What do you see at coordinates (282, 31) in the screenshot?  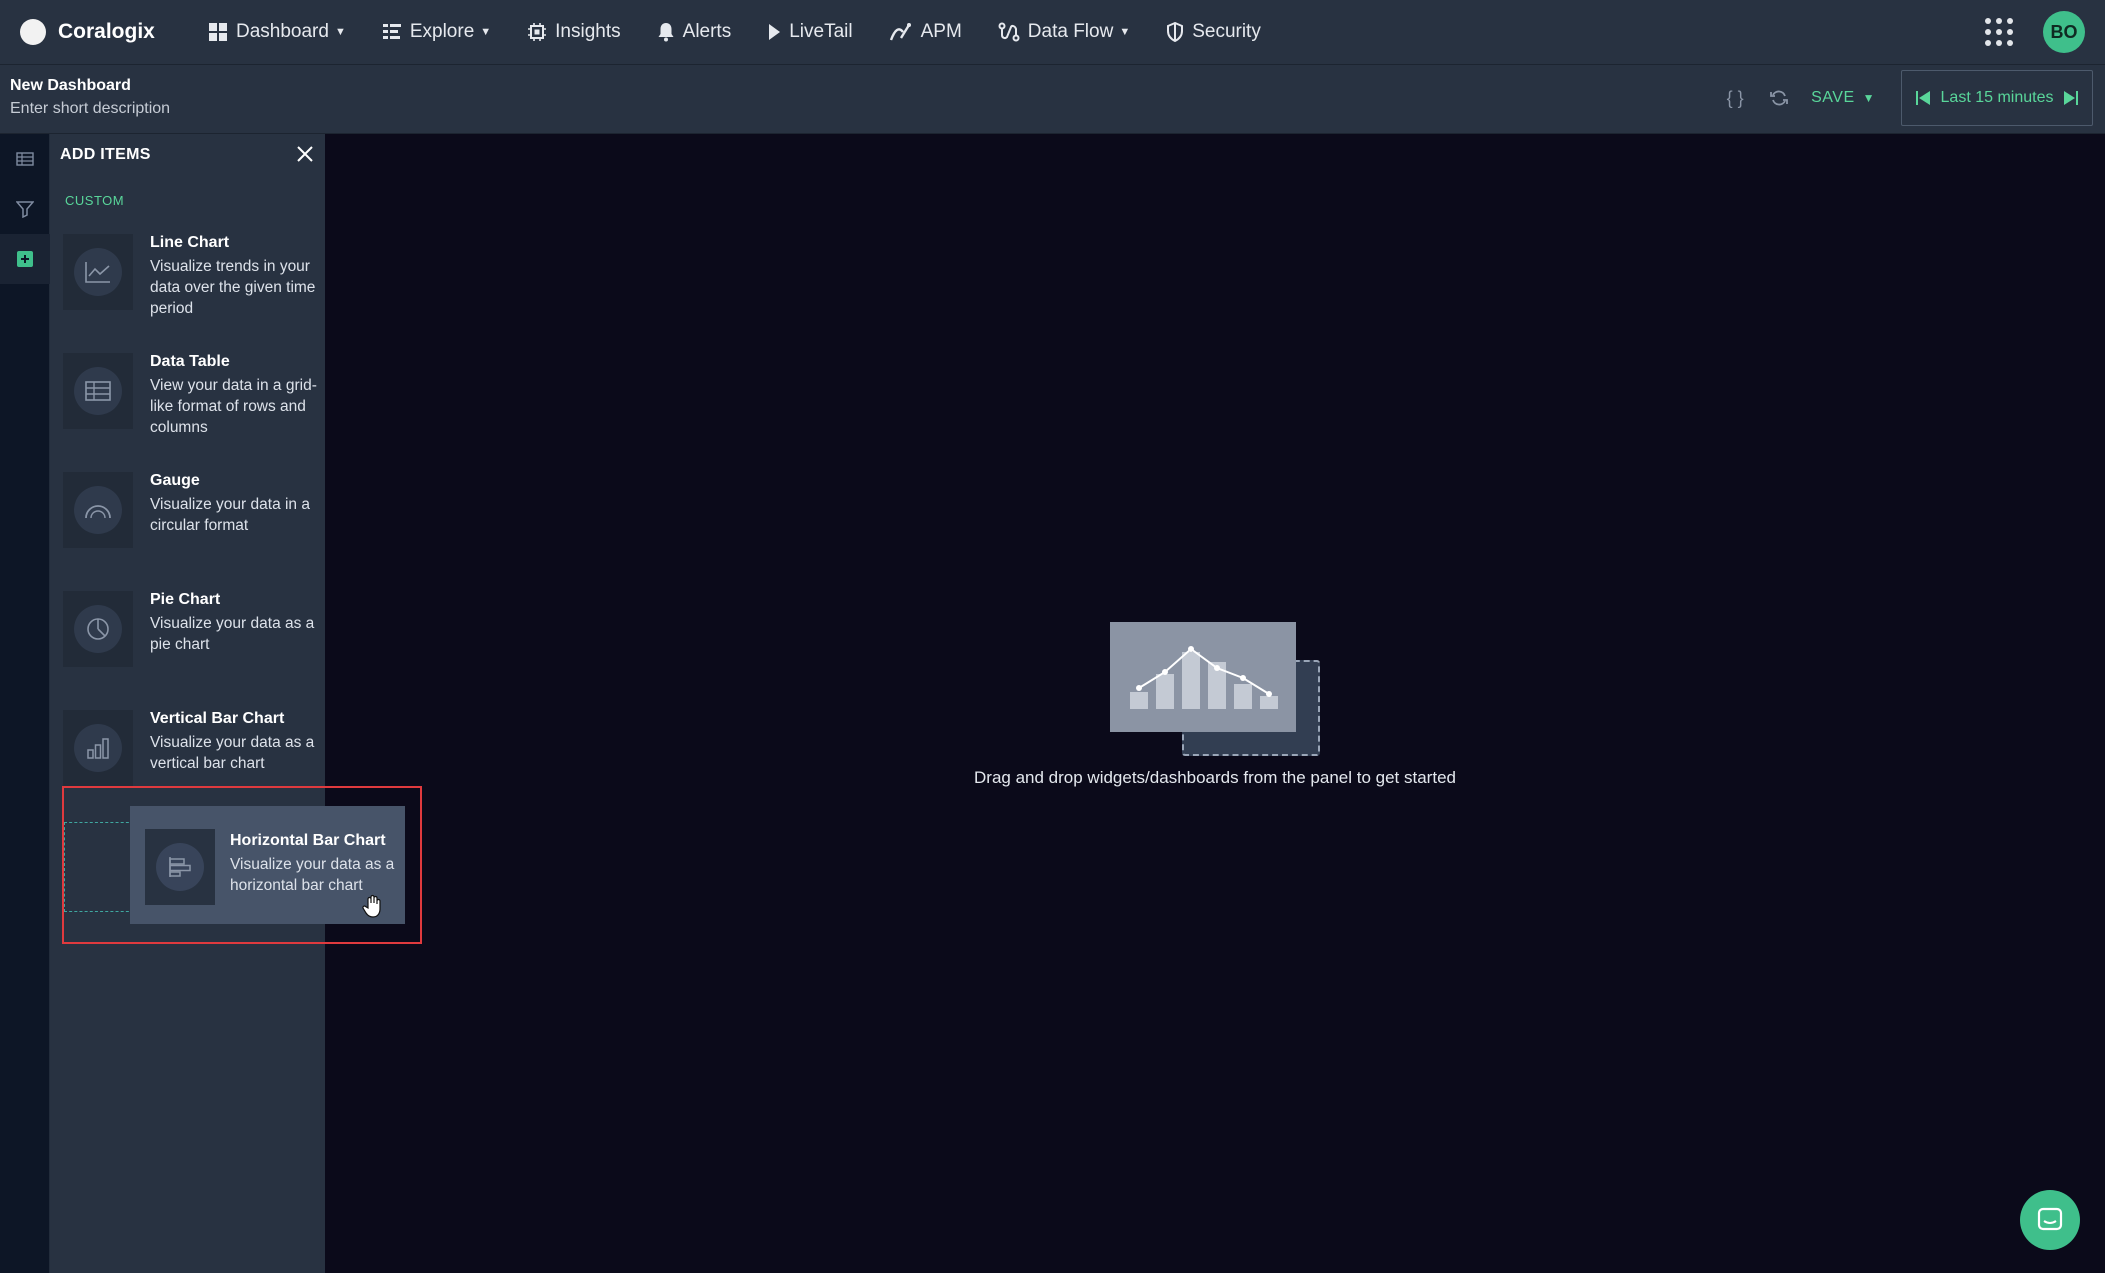 I see `nav-dashboard-label: Dashboard` at bounding box center [282, 31].